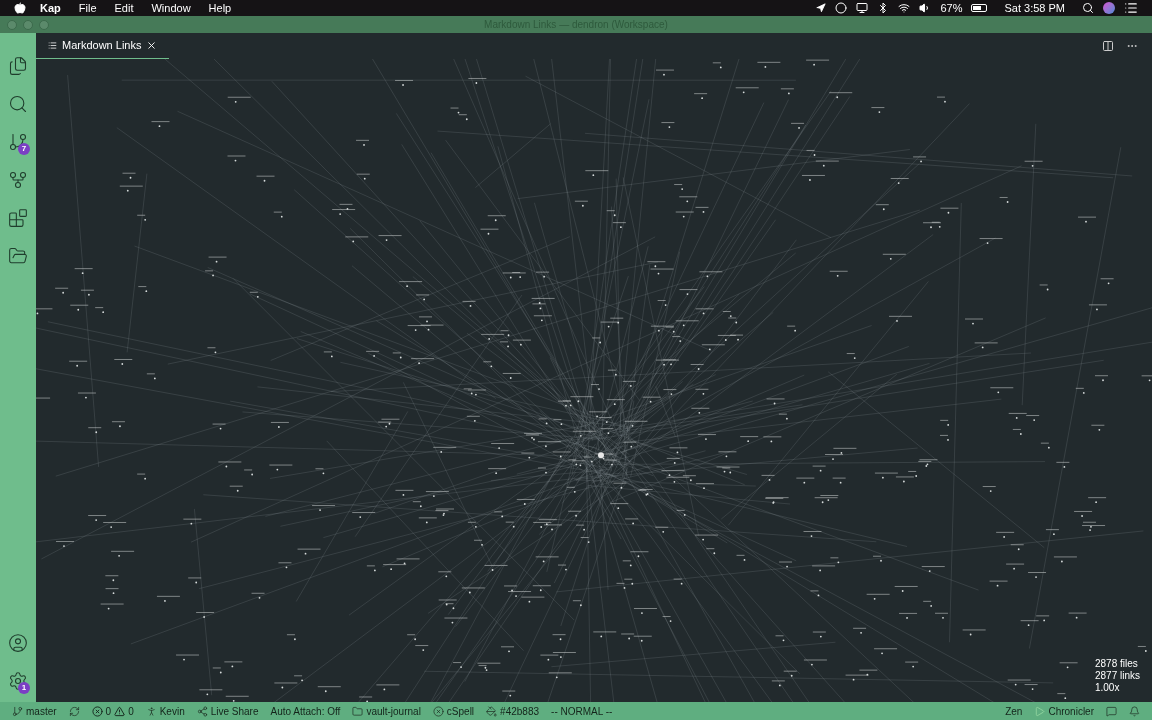  Describe the element at coordinates (1131, 8) in the screenshot. I see `menu-icon` at that location.